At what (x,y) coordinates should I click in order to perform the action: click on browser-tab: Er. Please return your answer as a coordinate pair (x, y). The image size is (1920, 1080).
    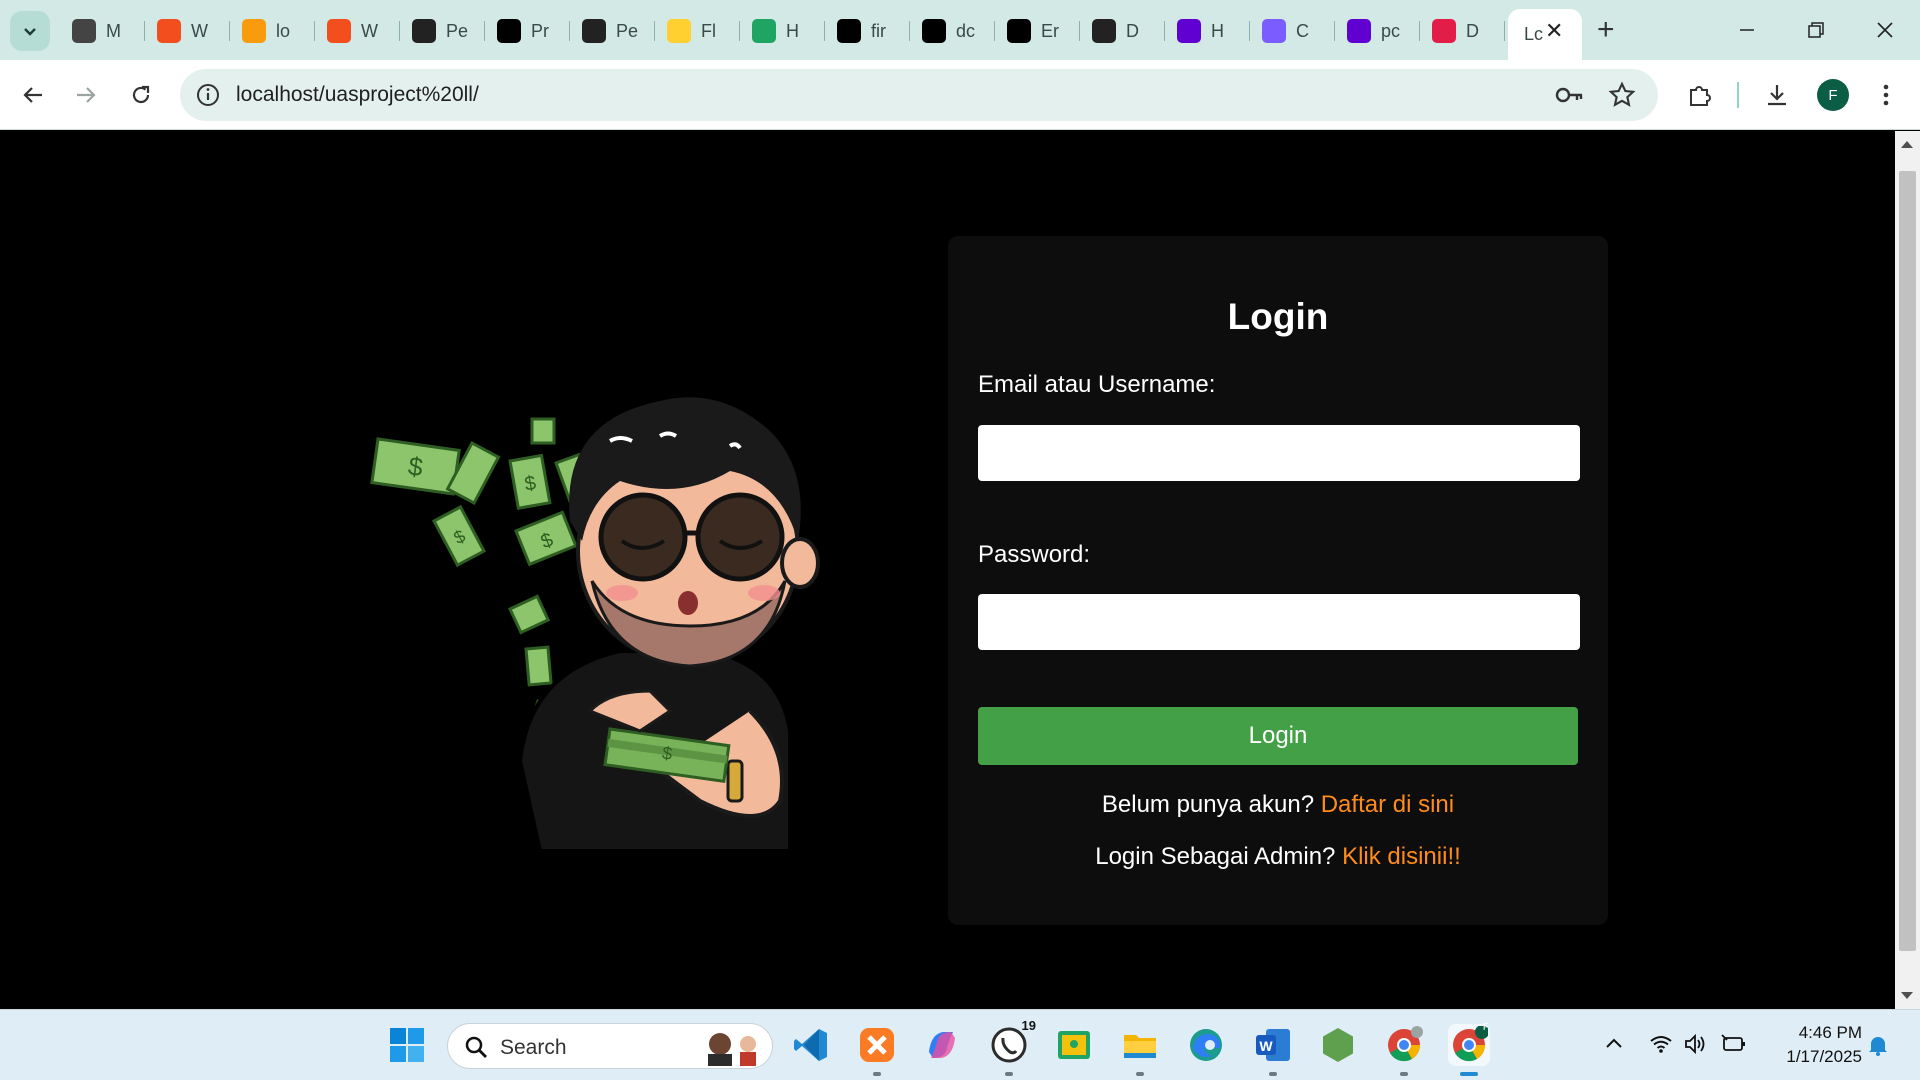
    Looking at the image, I should click on (1037, 31).